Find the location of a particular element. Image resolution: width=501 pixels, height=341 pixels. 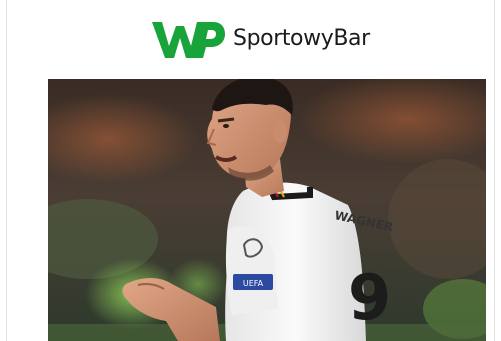

brand-name: SportowyBar is located at coordinates (301, 38).